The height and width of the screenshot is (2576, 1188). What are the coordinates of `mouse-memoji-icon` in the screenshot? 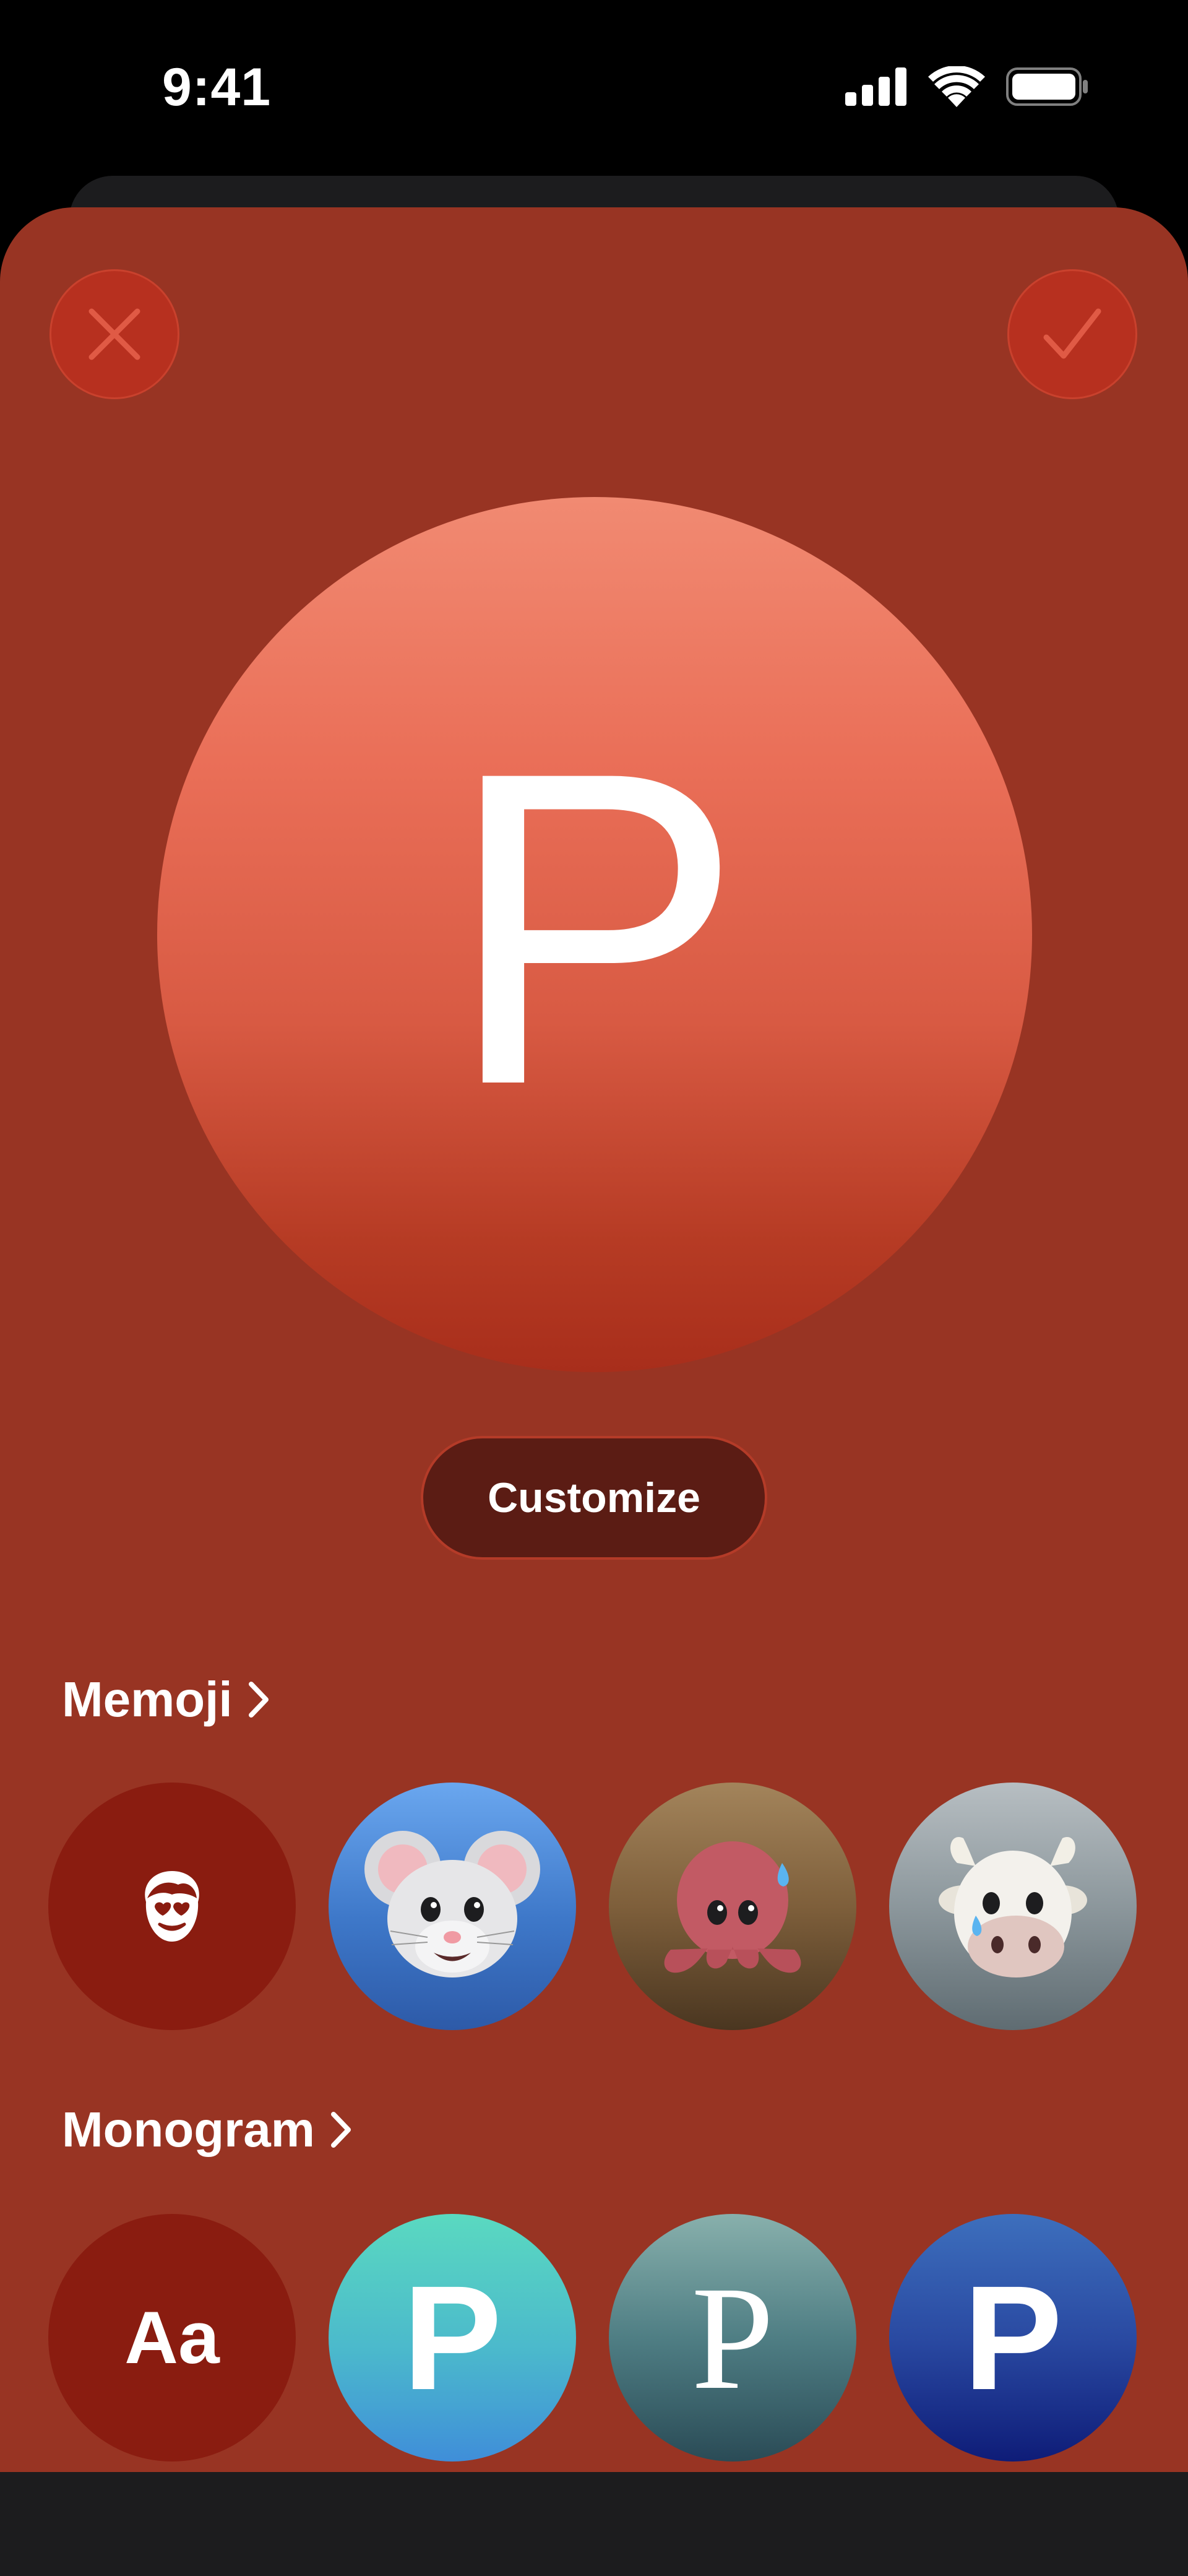 It's located at (452, 1904).